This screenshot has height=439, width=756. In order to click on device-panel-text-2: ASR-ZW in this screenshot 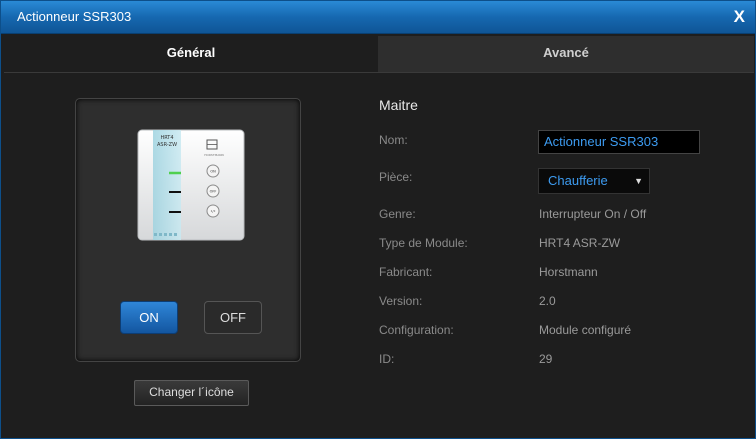, I will do `click(167, 145)`.